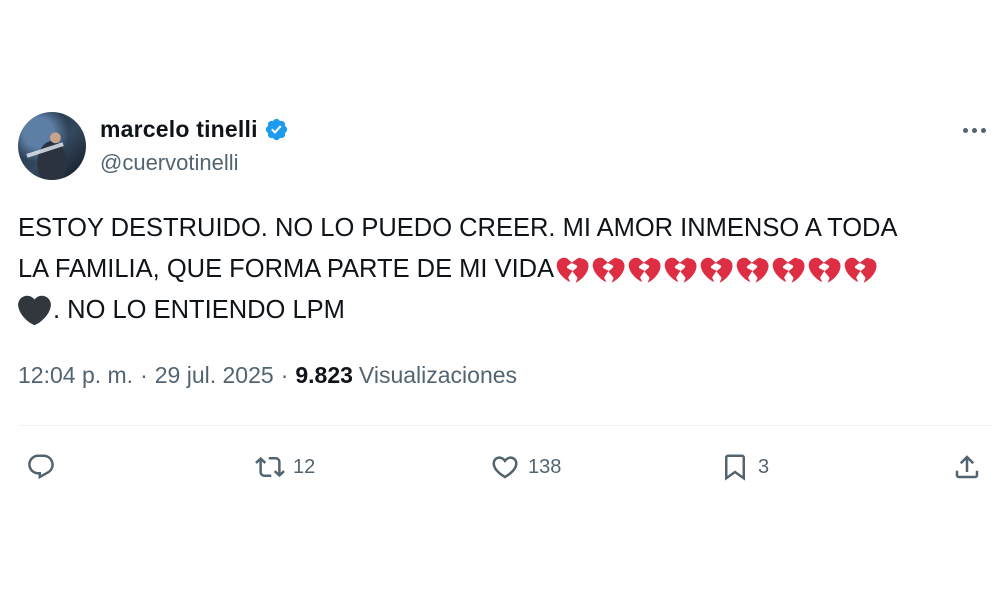 The image size is (1000, 600). I want to click on retweet-button: 12, so click(285, 467).